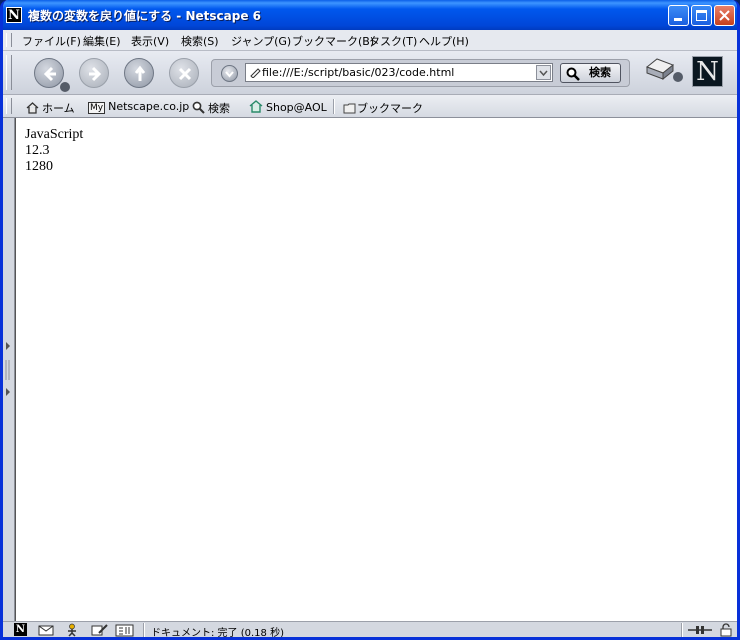 Image resolution: width=740 pixels, height=640 pixels. Describe the element at coordinates (678, 15) in the screenshot. I see `minimize-button` at that location.